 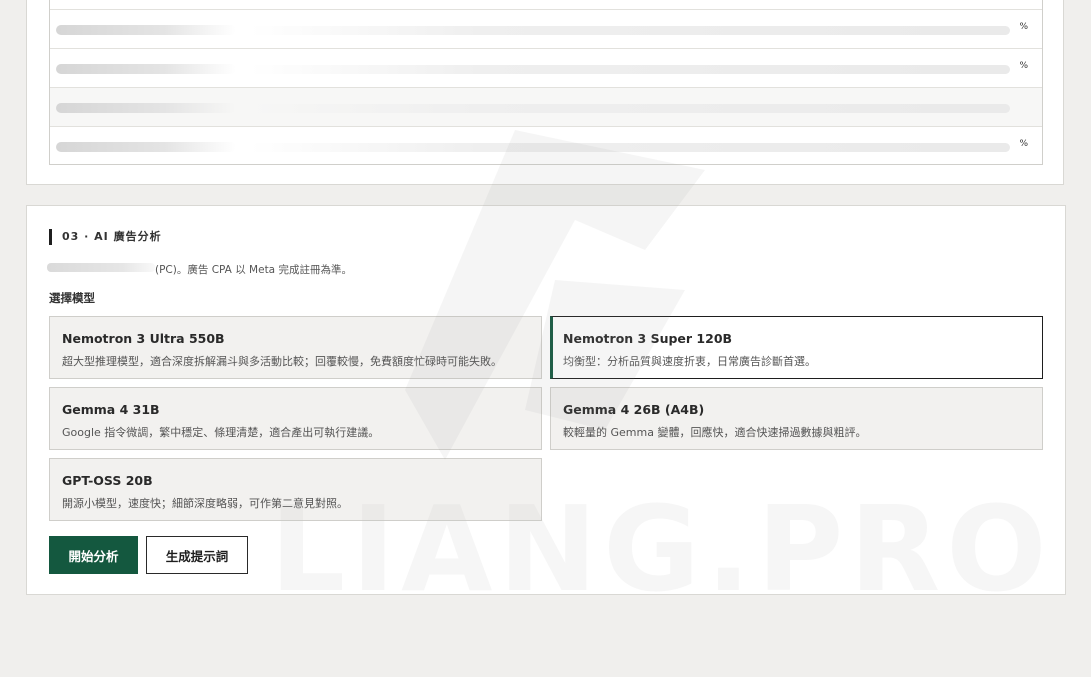 I want to click on model-name: Gemma 4 26B (A4B), so click(x=634, y=409).